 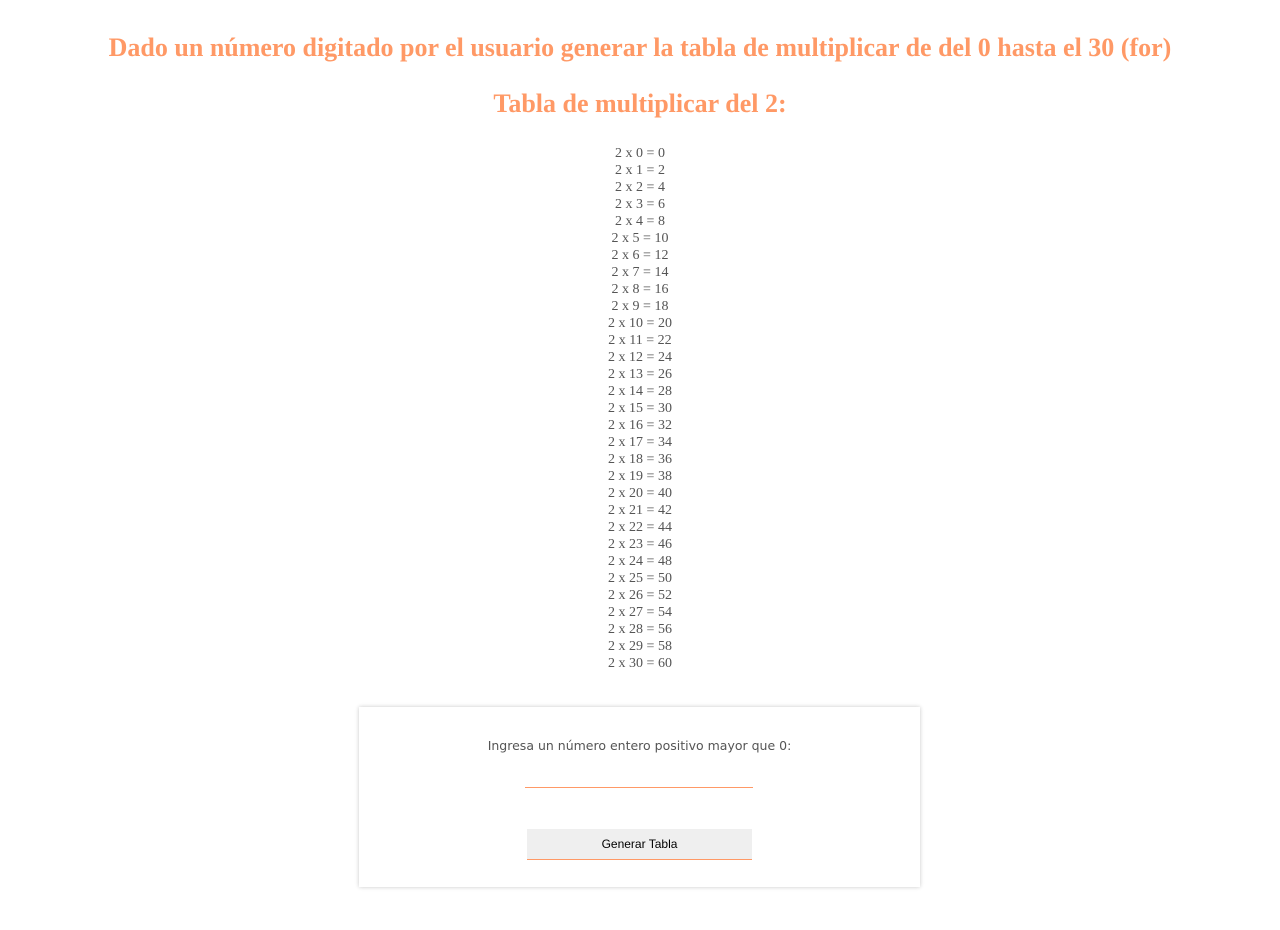 What do you see at coordinates (640, 527) in the screenshot?
I see `table-row: 2 x 22 = 44` at bounding box center [640, 527].